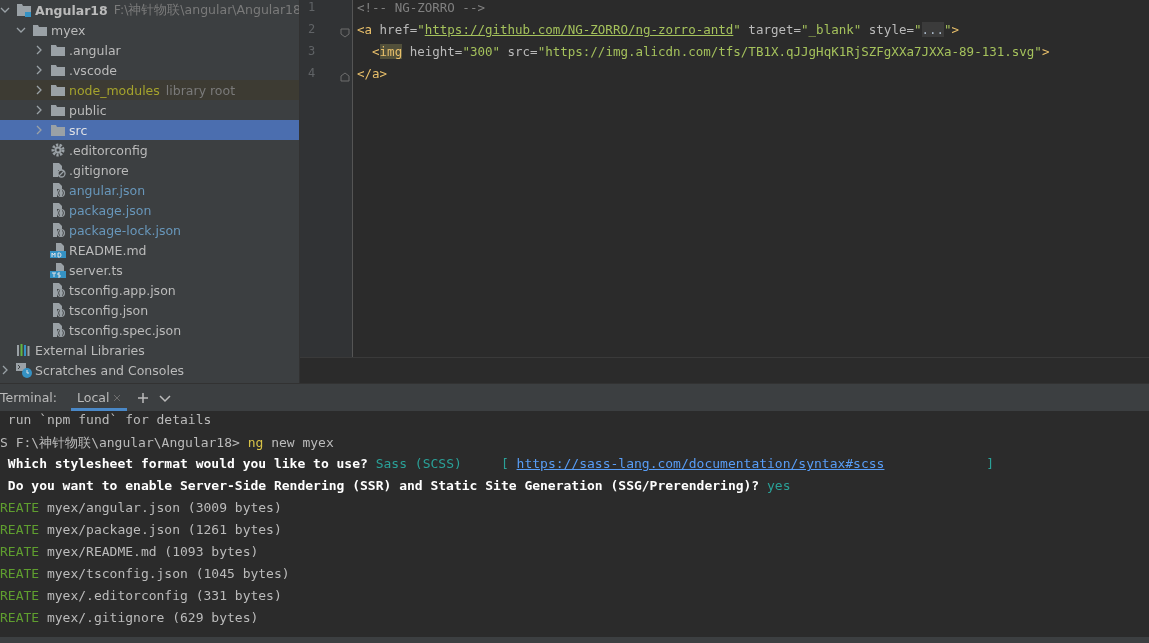 Image resolution: width=1149 pixels, height=643 pixels. What do you see at coordinates (145, 574) in the screenshot?
I see `terminal-line: REATE myex/tsconfig.json (1045 bytes)` at bounding box center [145, 574].